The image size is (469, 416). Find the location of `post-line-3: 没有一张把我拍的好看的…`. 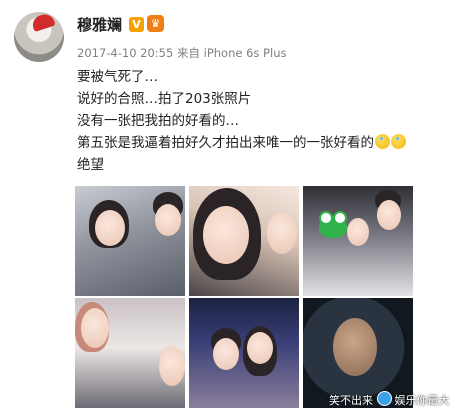

post-line-3: 没有一张把我拍的好看的… is located at coordinates (158, 121).